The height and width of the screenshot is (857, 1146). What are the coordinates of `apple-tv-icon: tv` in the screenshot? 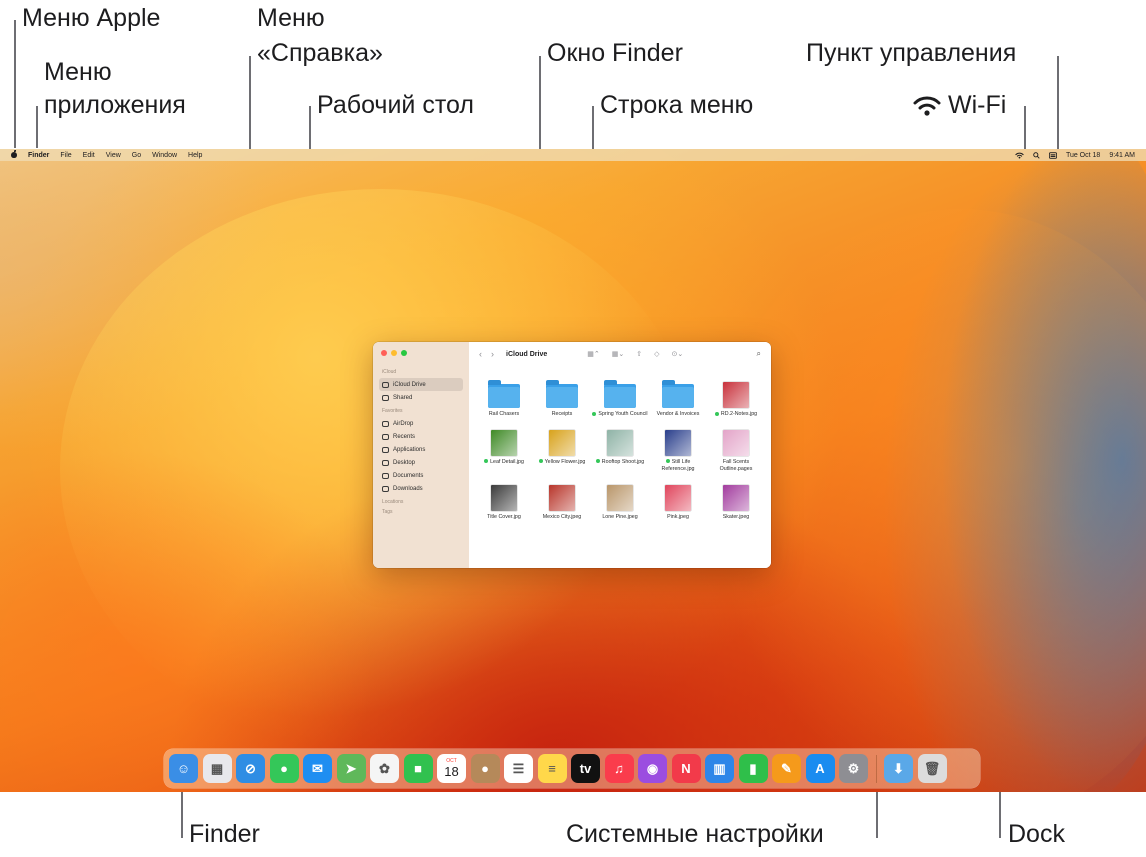 It's located at (585, 768).